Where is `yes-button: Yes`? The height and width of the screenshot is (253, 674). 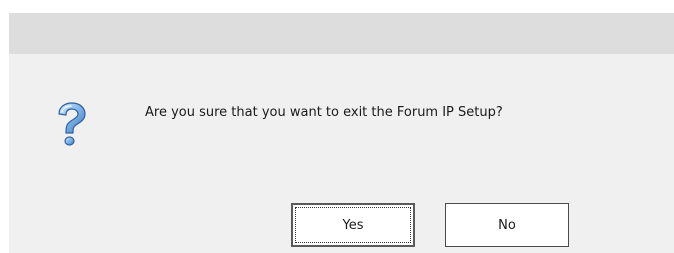 yes-button: Yes is located at coordinates (353, 225).